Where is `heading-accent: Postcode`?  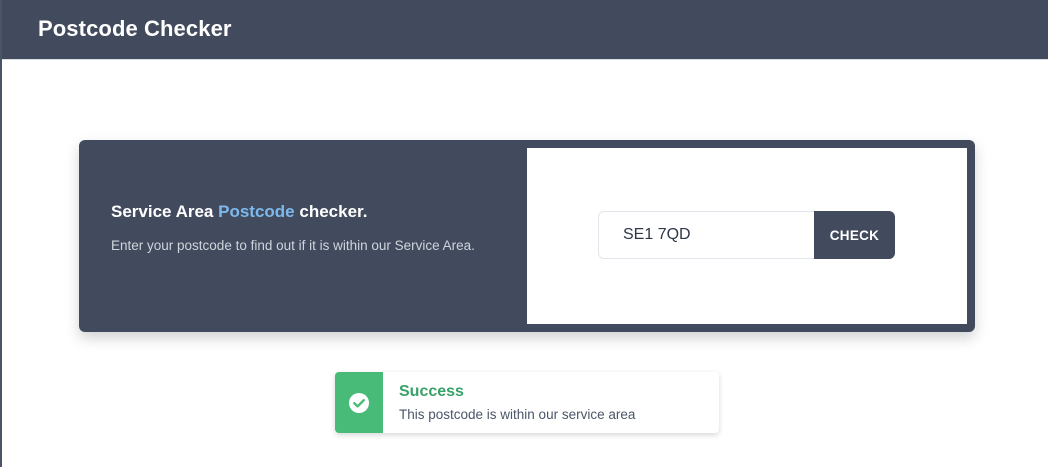
heading-accent: Postcode is located at coordinates (256, 211).